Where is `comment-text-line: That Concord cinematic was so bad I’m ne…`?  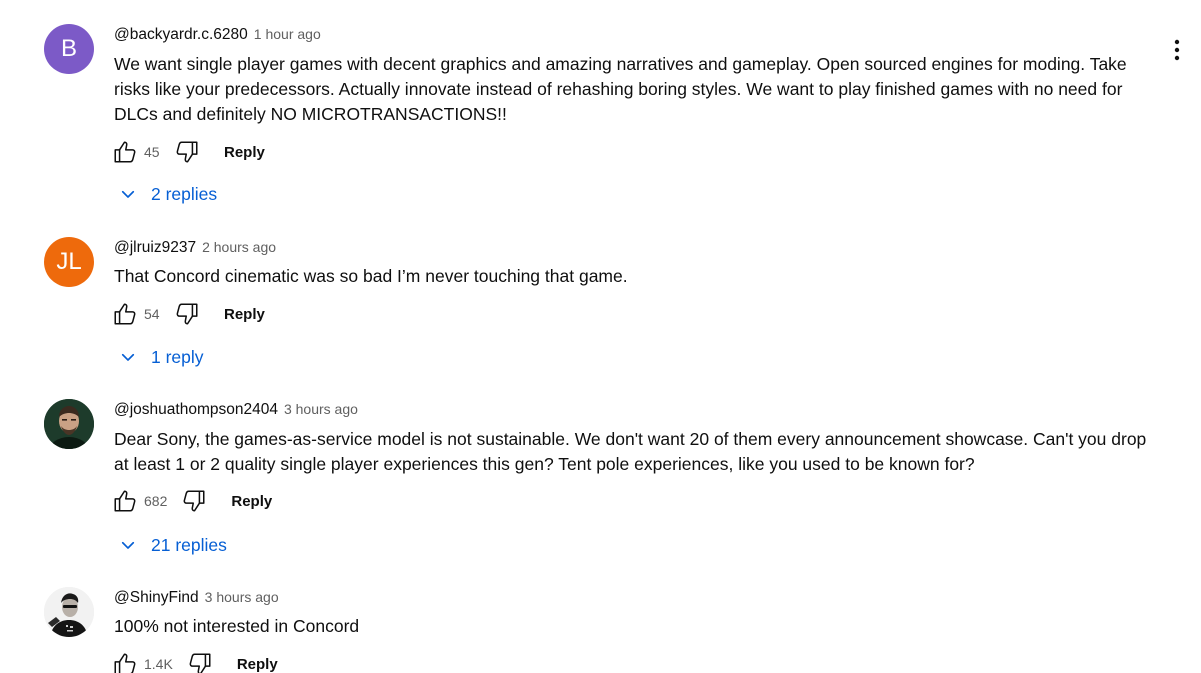
comment-text-line: That Concord cinematic was so bad I’m ne… is located at coordinates (371, 276).